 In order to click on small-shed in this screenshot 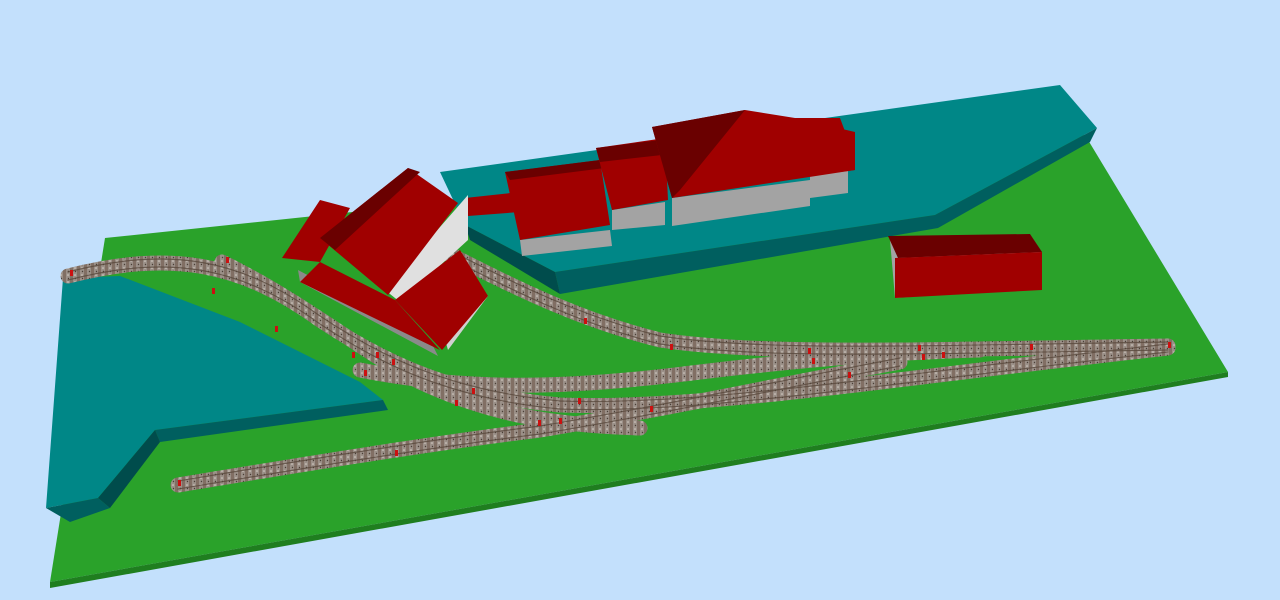, I will do `click(965, 266)`.